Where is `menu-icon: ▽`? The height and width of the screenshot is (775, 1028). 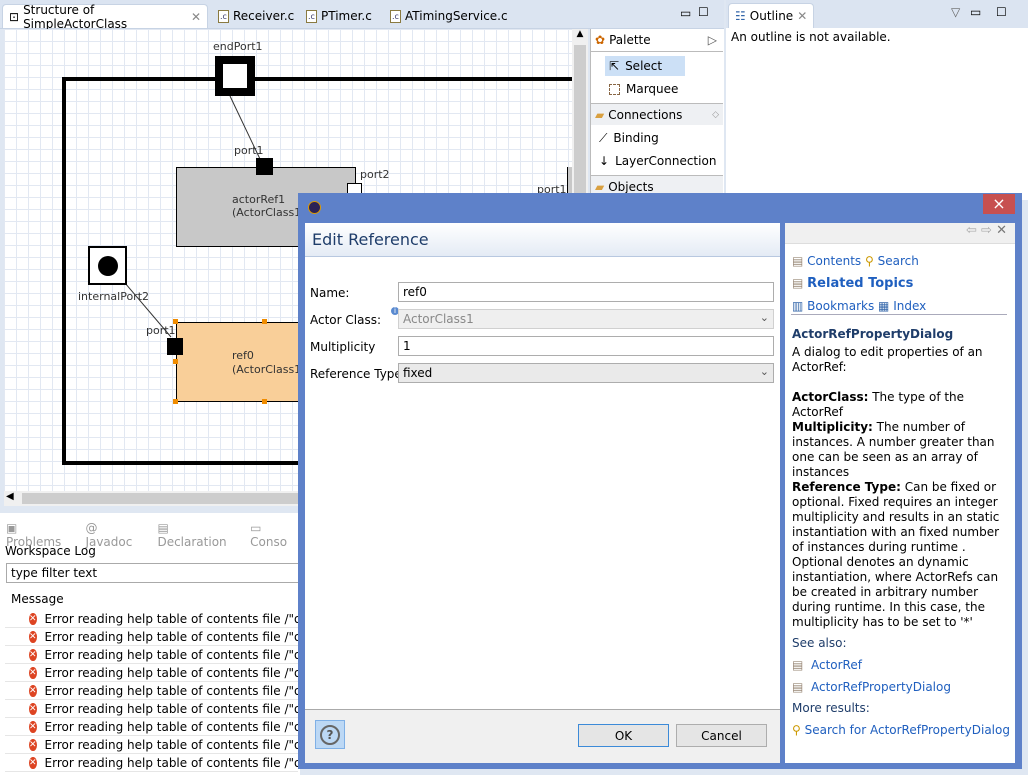
menu-icon: ▽ is located at coordinates (955, 12).